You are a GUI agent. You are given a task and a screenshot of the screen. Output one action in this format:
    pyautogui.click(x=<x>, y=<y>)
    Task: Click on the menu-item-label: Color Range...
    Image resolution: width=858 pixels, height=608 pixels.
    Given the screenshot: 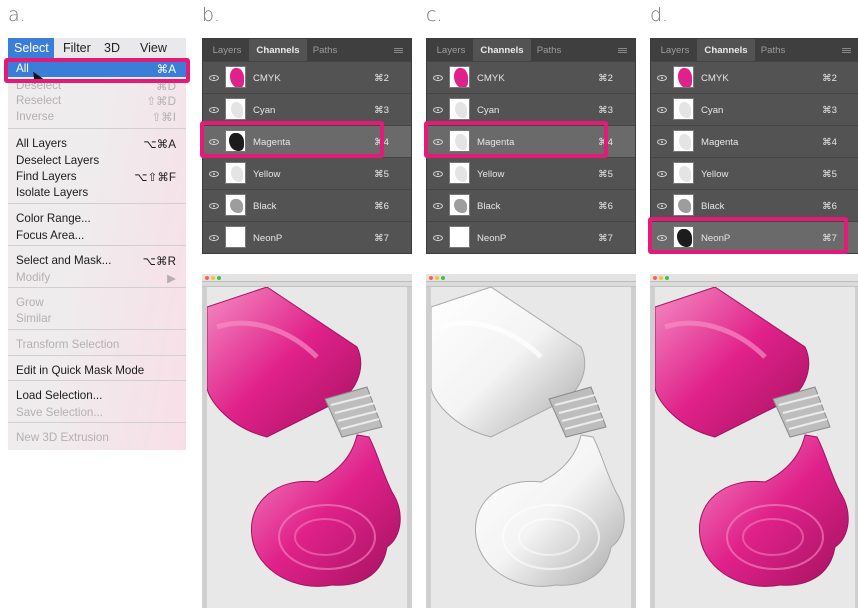 What is the action you would take?
    pyautogui.click(x=53, y=218)
    